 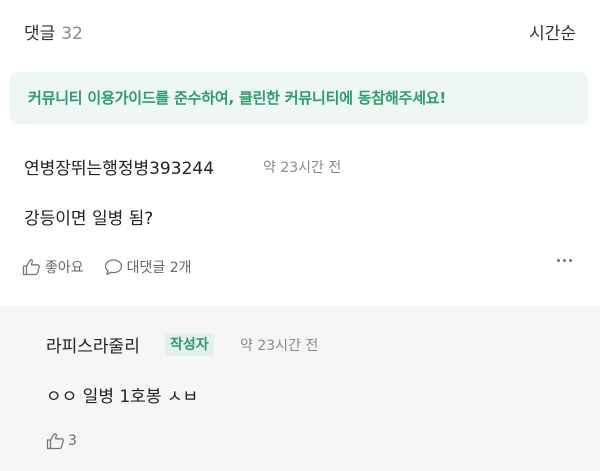 What do you see at coordinates (563, 260) in the screenshot?
I see `more-icon` at bounding box center [563, 260].